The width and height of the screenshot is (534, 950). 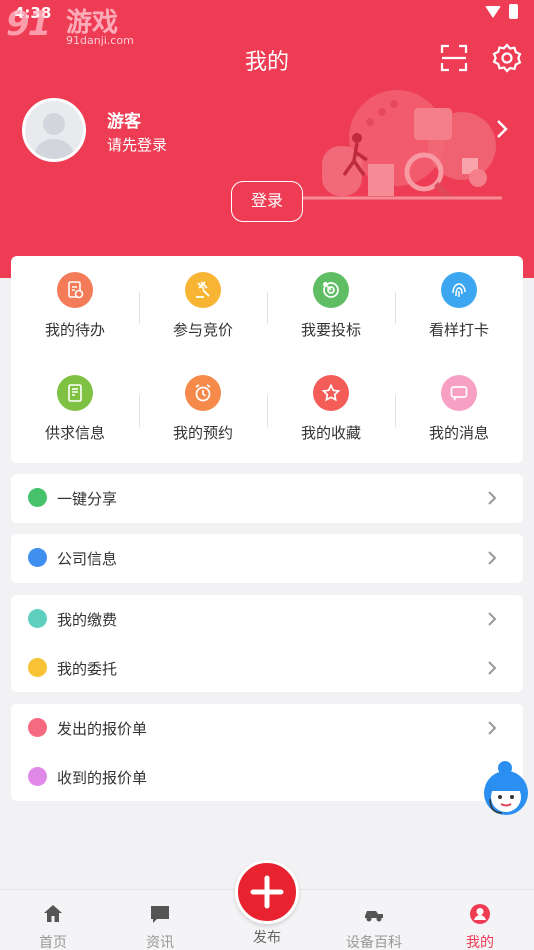 What do you see at coordinates (267, 201) in the screenshot?
I see `login-button: 登录` at bounding box center [267, 201].